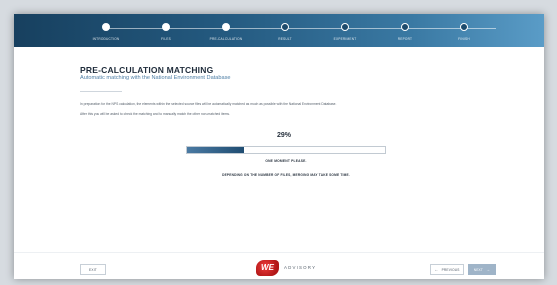 Image resolution: width=557 pixels, height=285 pixels. What do you see at coordinates (478, 270) in the screenshot?
I see `next-button-label: NEXT` at bounding box center [478, 270].